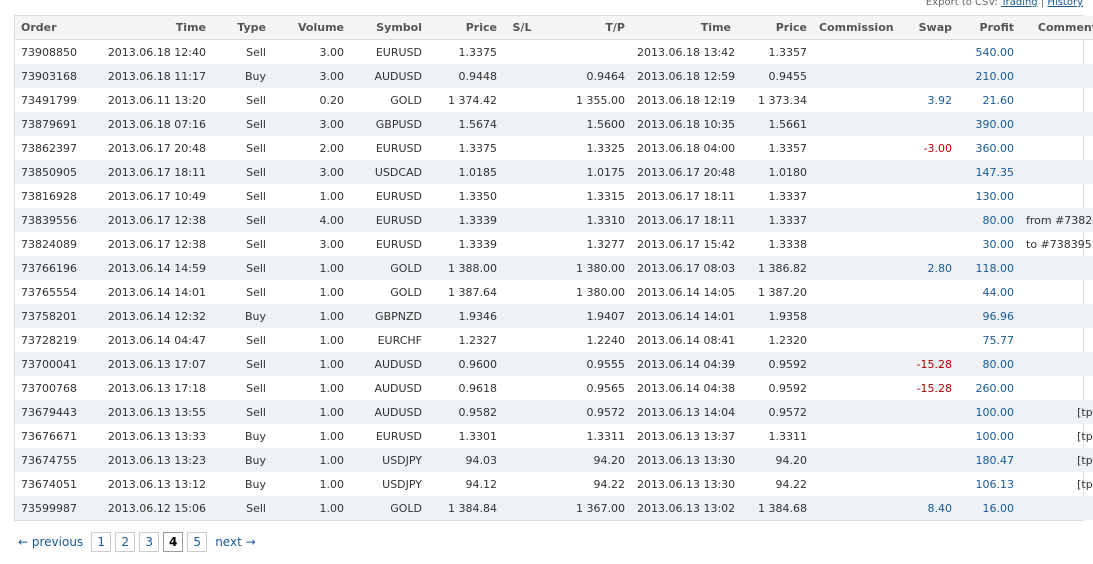 Image resolution: width=1093 pixels, height=564 pixels. Describe the element at coordinates (235, 542) in the screenshot. I see `next-page-link: next →` at that location.